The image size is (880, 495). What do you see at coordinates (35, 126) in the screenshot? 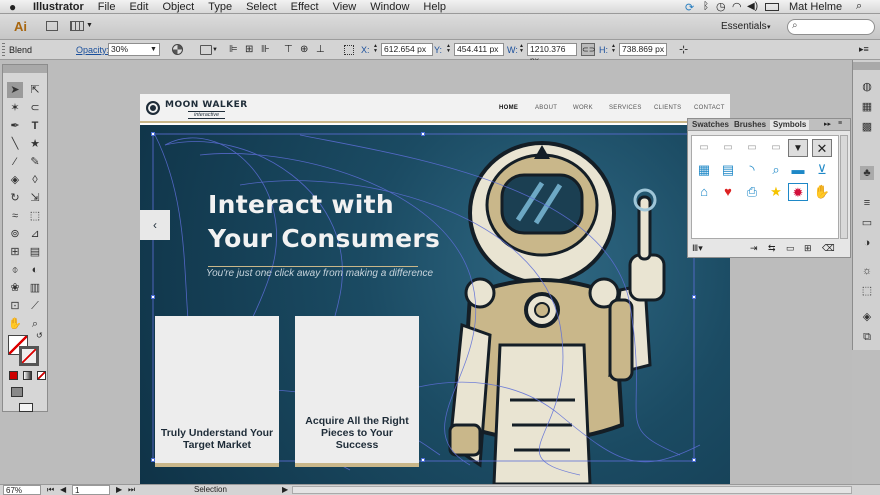
I see `type-tool-icon: T` at bounding box center [35, 126].